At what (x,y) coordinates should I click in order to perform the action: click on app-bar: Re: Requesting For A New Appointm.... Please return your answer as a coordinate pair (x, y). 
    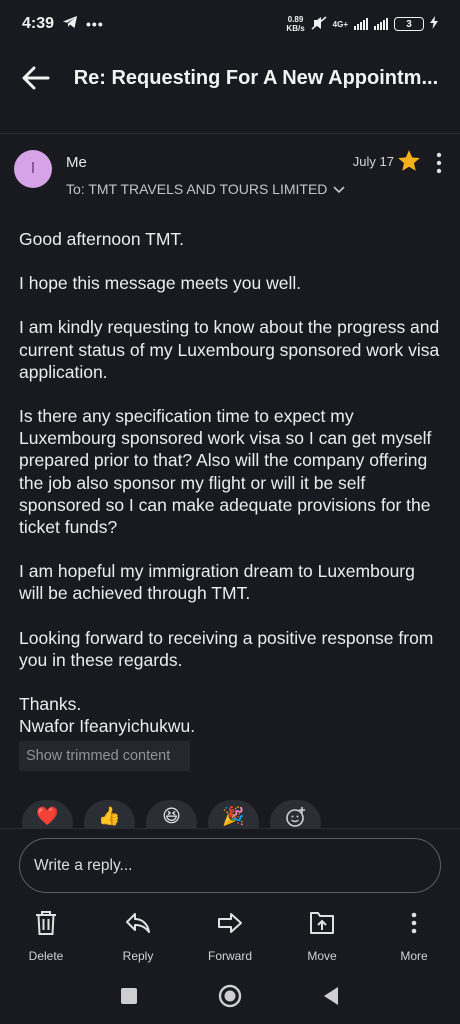
    Looking at the image, I should click on (230, 78).